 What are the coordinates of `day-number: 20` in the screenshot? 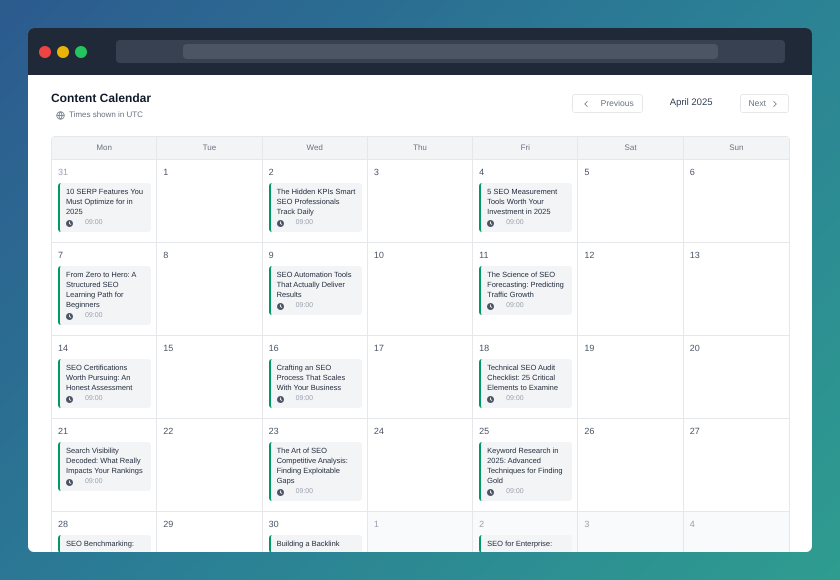 It's located at (695, 348).